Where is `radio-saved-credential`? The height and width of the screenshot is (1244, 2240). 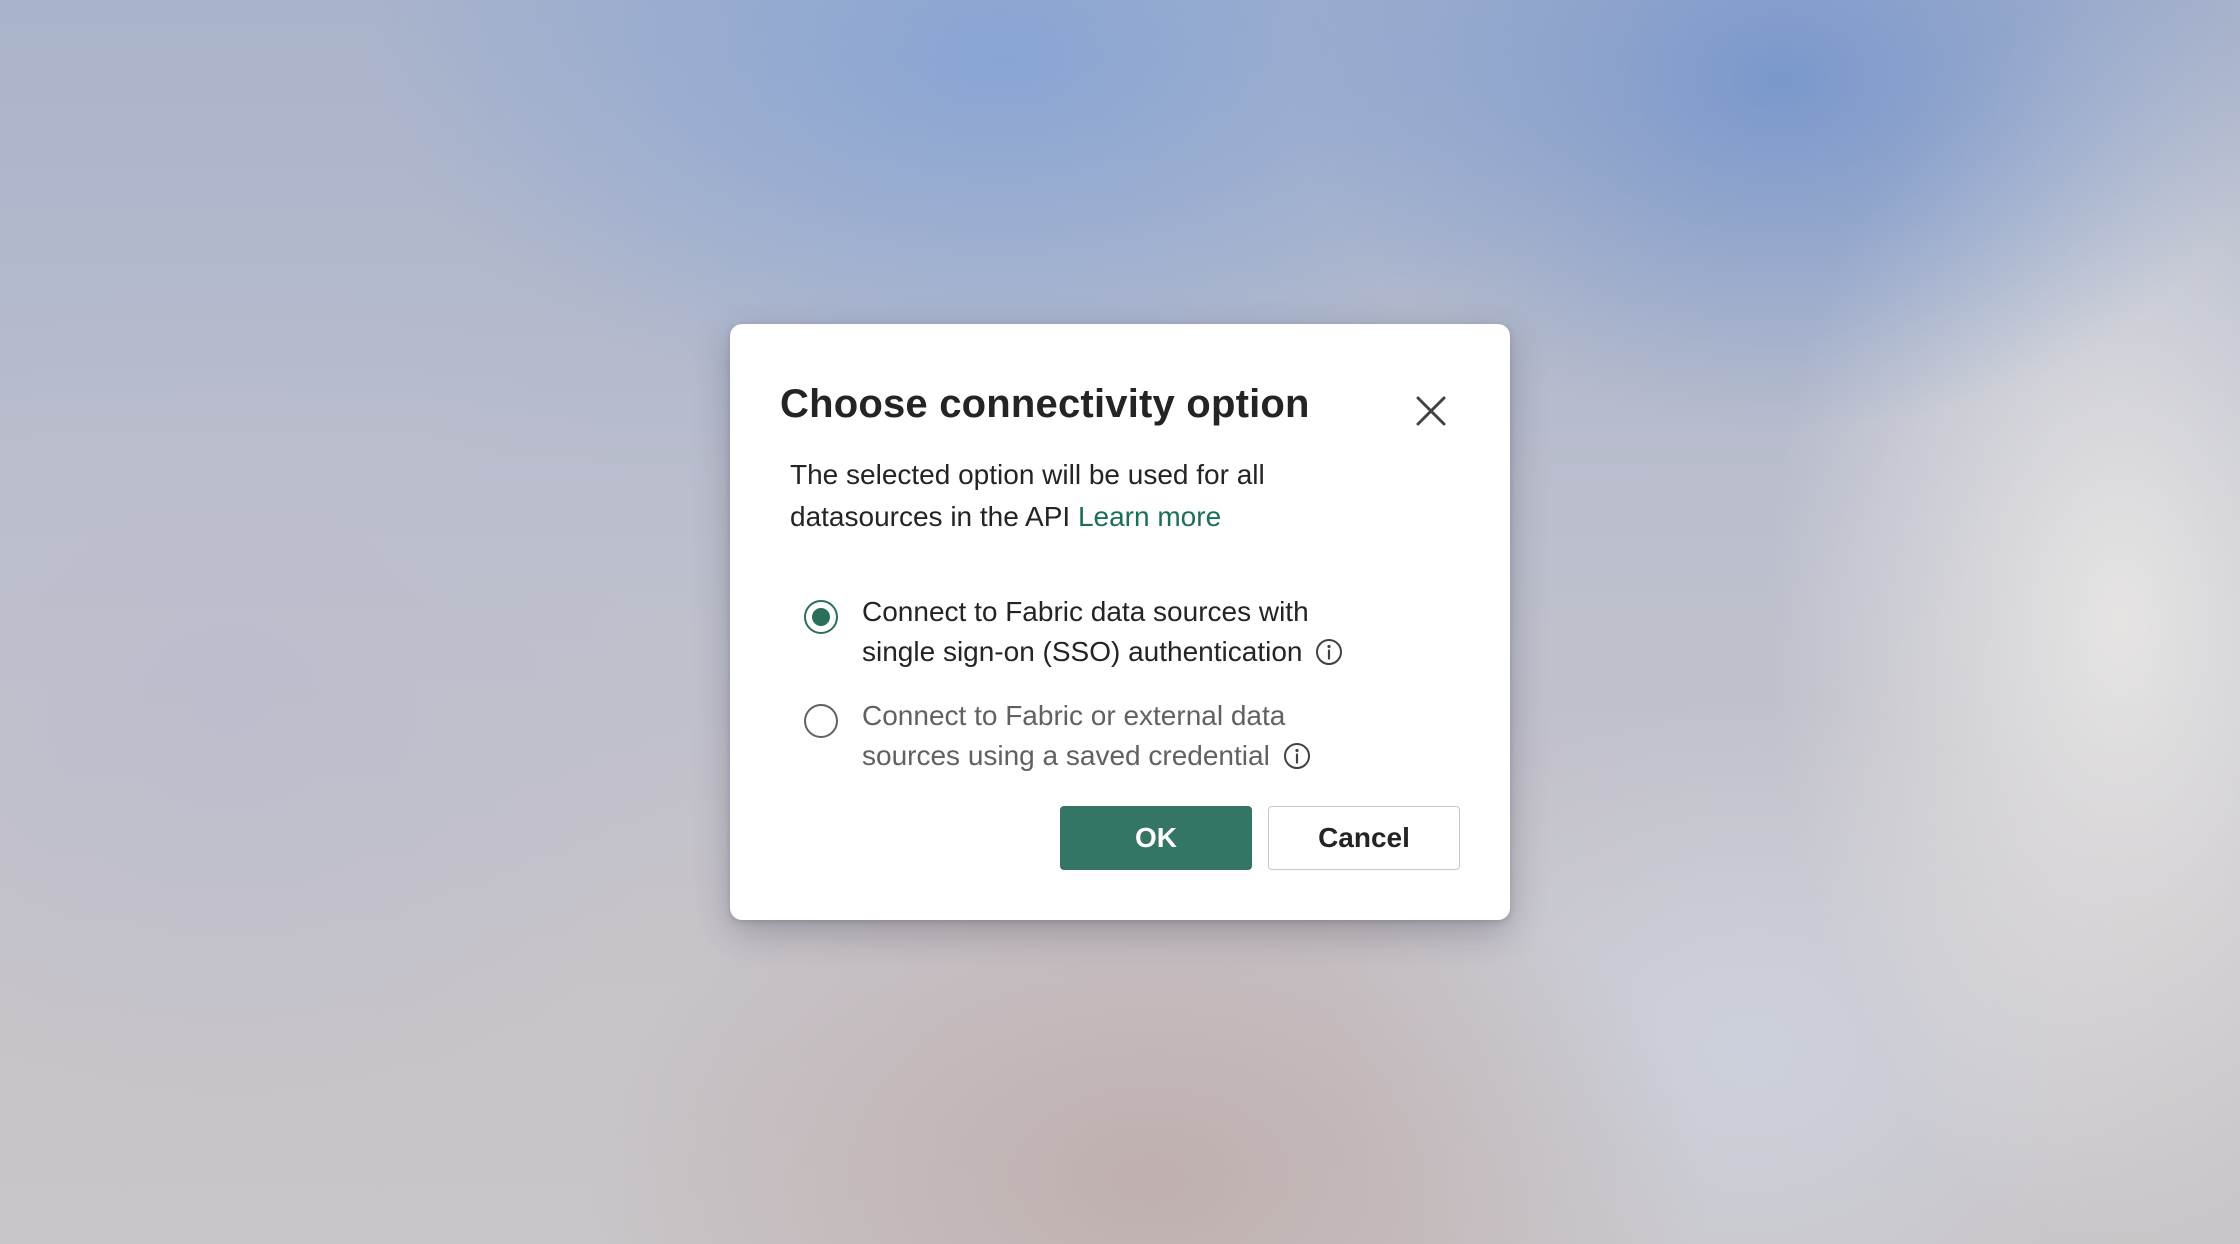 radio-saved-credential is located at coordinates (821, 721).